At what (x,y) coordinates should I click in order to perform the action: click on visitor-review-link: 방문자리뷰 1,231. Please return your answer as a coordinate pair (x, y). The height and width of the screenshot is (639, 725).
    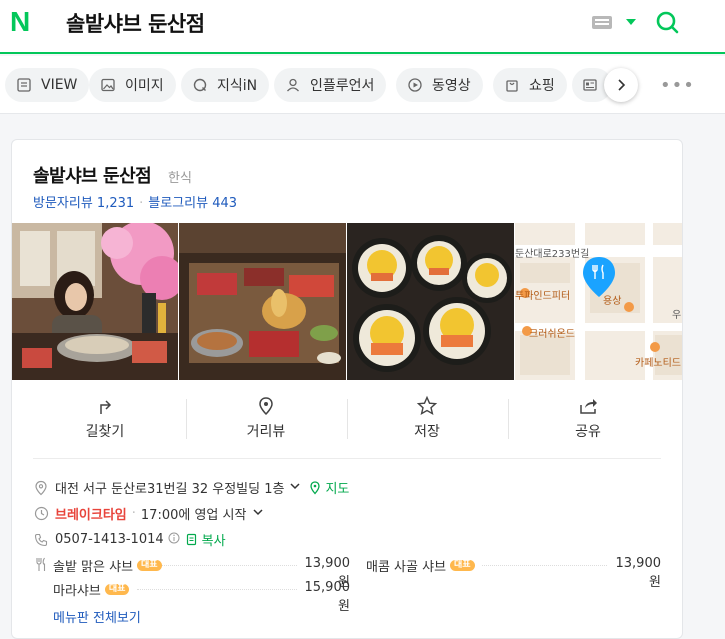
    Looking at the image, I should click on (83, 203).